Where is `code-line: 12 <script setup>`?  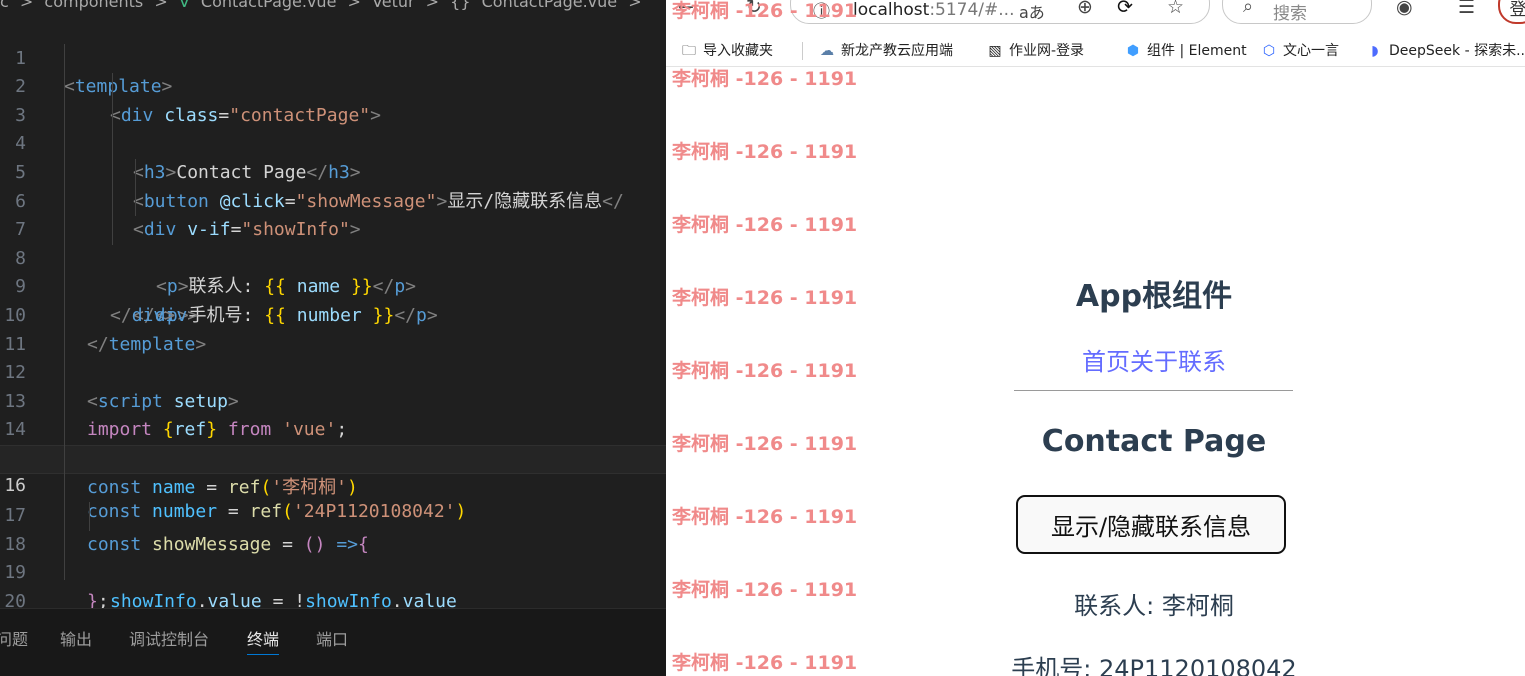
code-line: 12 <script setup> is located at coordinates (333, 371).